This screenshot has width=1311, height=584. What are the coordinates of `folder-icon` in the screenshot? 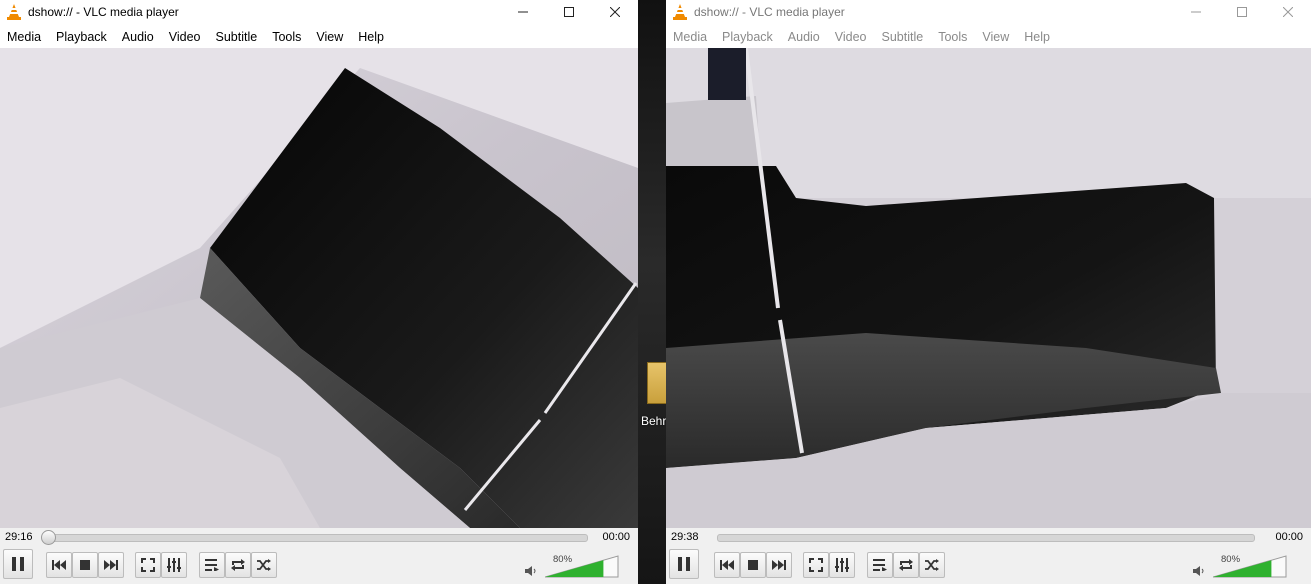 It's located at (656, 383).